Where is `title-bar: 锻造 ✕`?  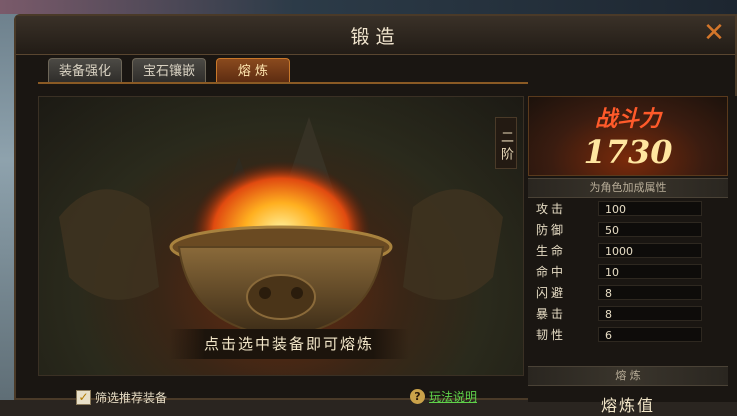 title-bar: 锻造 ✕ is located at coordinates (375, 35).